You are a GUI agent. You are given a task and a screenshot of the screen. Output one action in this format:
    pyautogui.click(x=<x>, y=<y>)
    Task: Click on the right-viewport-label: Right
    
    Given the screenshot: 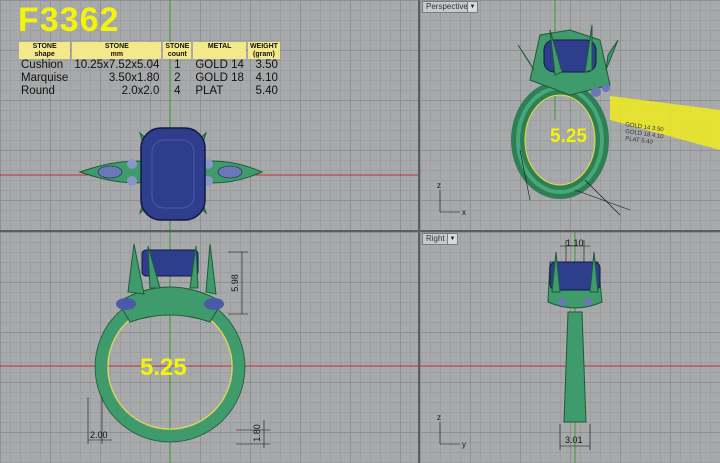 What is the action you would take?
    pyautogui.click(x=435, y=239)
    